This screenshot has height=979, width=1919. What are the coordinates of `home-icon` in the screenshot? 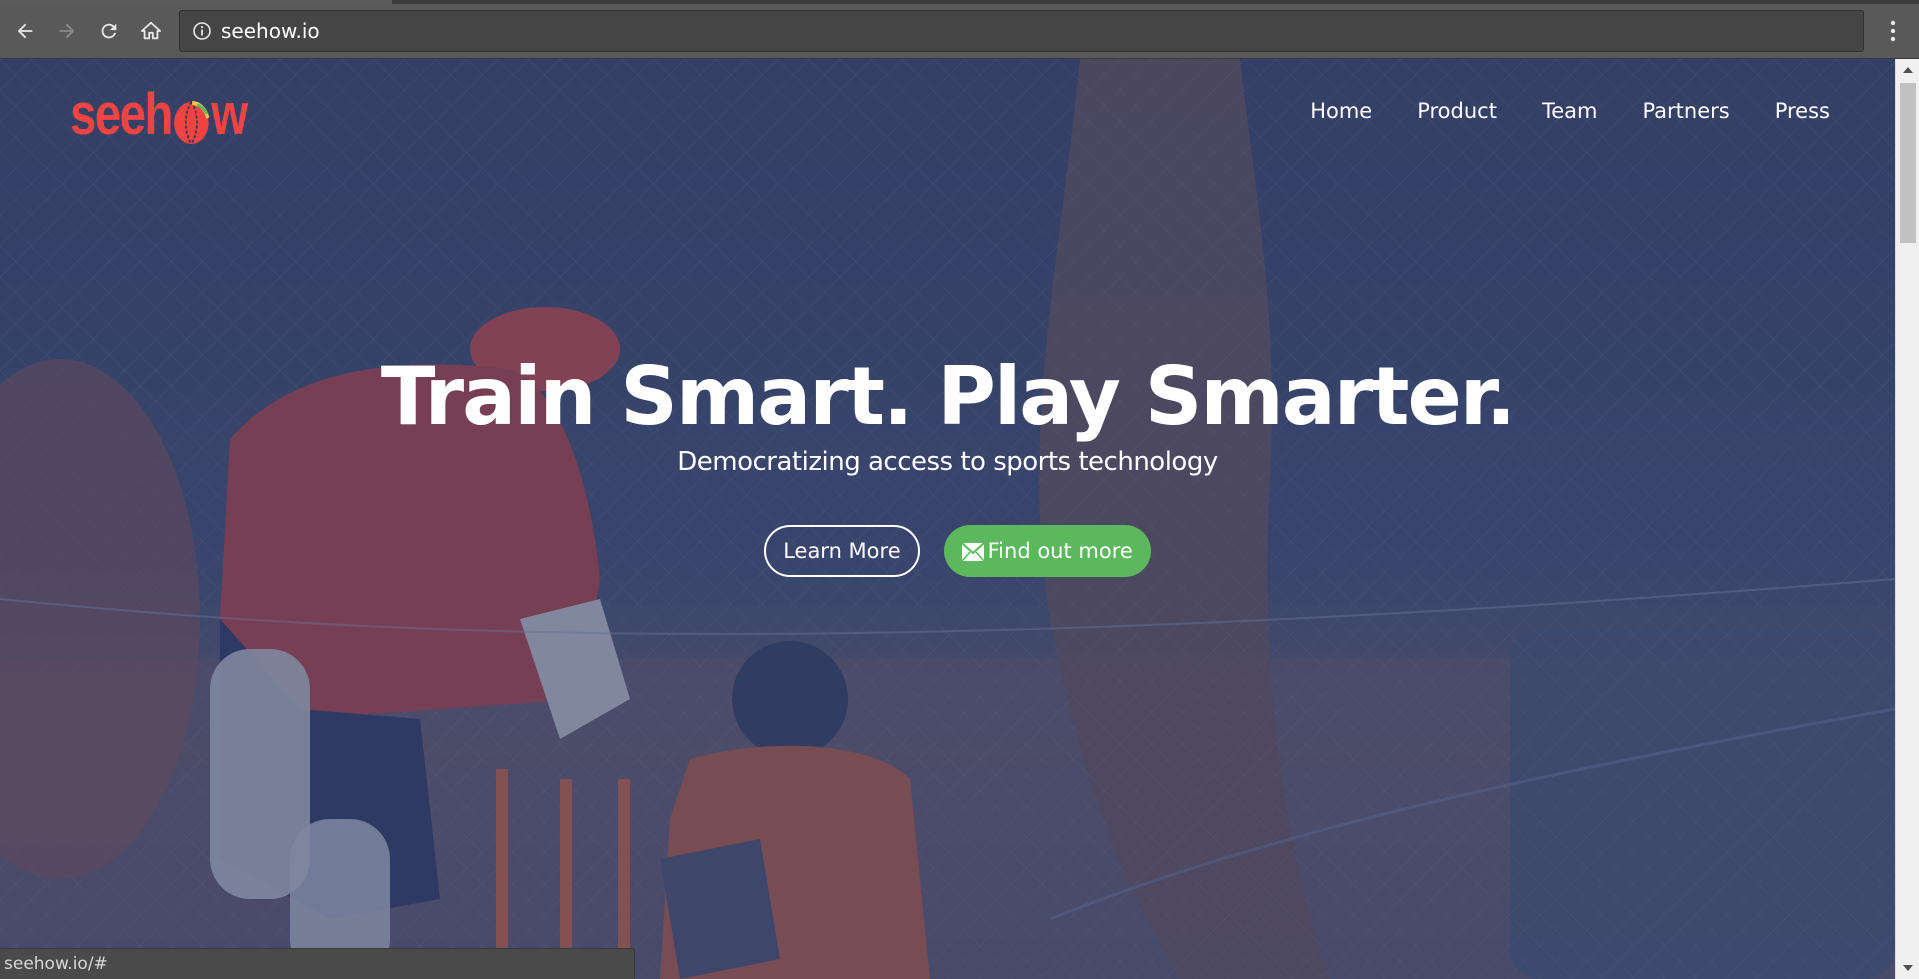 It's located at (151, 30).